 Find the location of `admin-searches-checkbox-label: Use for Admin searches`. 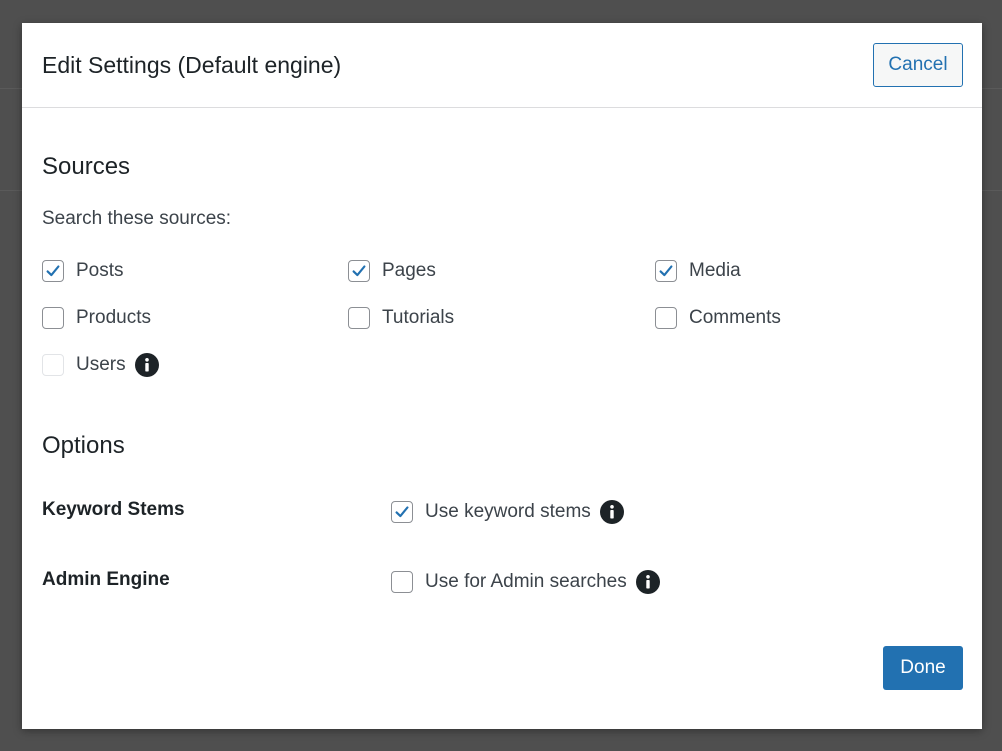

admin-searches-checkbox-label: Use for Admin searches is located at coordinates (526, 581).